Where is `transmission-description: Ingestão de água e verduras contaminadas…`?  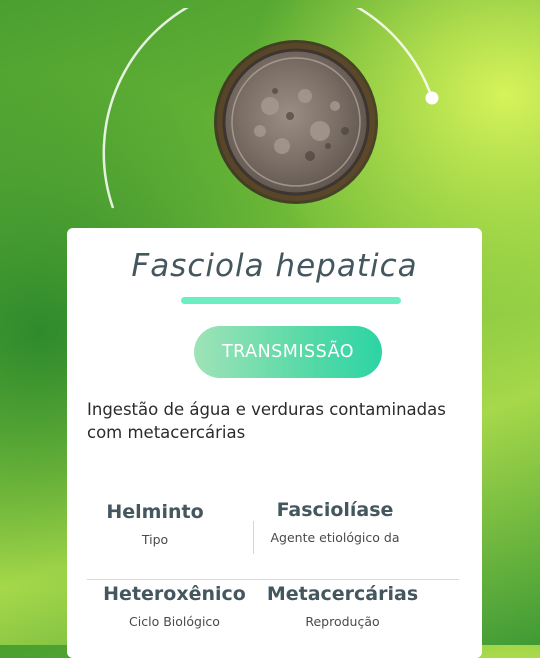 transmission-description: Ingestão de água e verduras contaminadas… is located at coordinates (266, 421).